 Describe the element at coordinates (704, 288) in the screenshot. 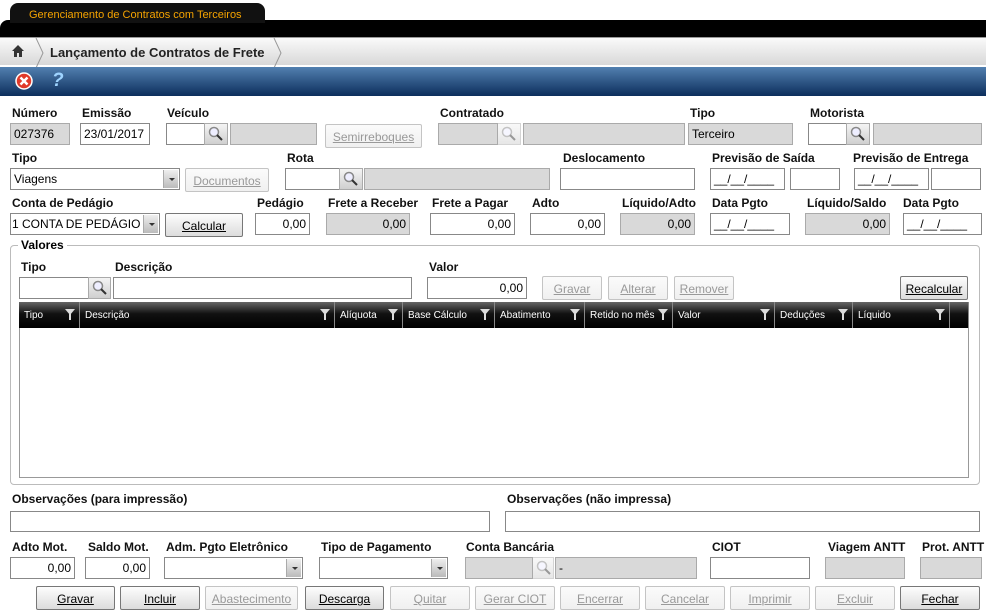

I see `valores-remover-button: Remover` at that location.